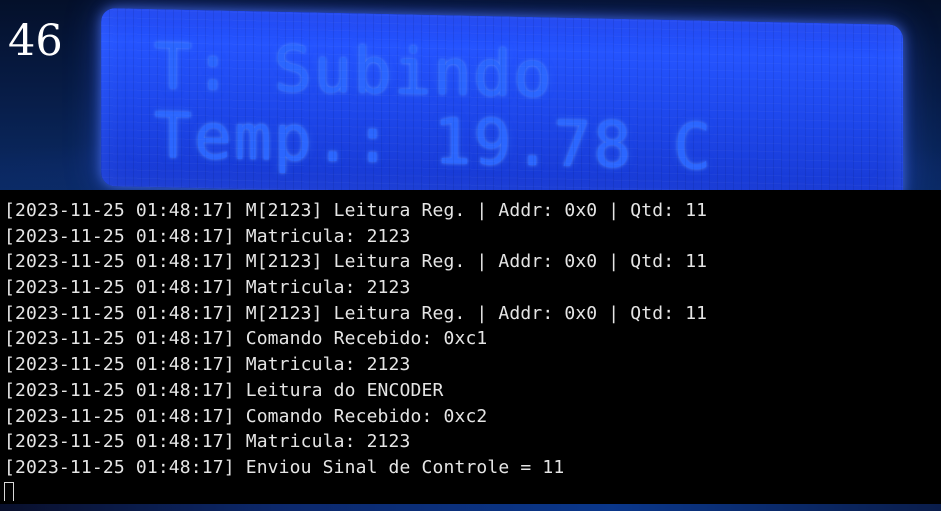 The image size is (941, 511). I want to click on log-line-7: [2023-11-25 01:48:17] Matricula: 2123, so click(207, 365).